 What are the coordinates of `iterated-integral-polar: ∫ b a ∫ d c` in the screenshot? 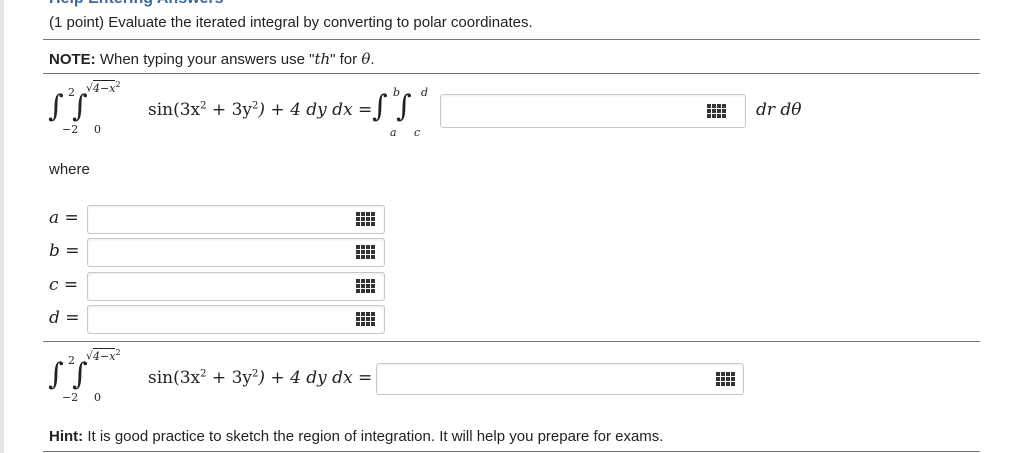 It's located at (403, 112).